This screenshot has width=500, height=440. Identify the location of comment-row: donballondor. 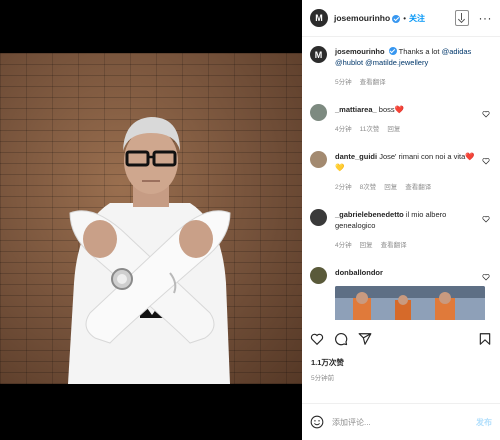
(401, 293).